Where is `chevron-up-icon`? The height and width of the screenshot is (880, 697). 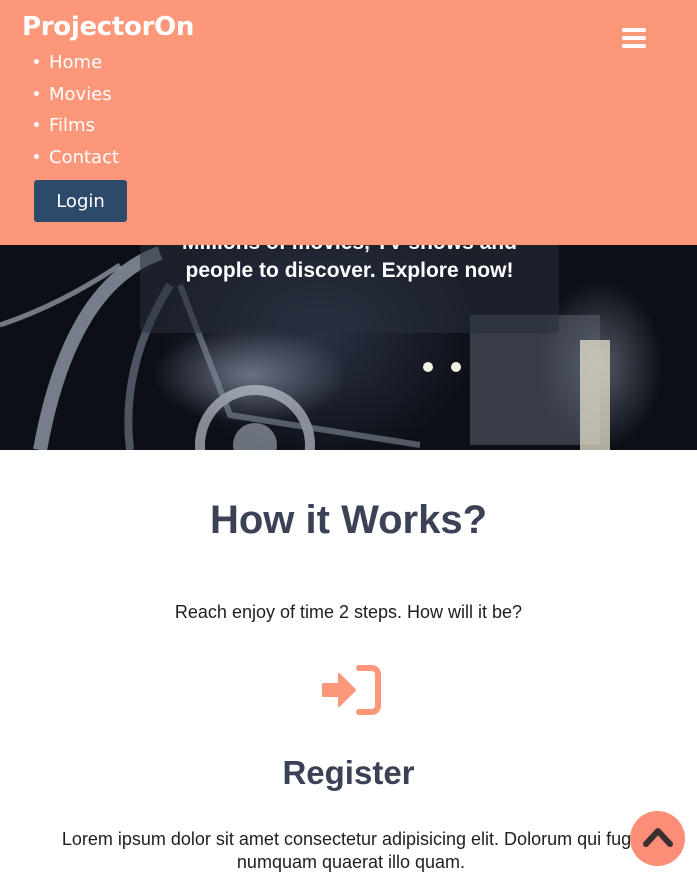
chevron-up-icon is located at coordinates (658, 837).